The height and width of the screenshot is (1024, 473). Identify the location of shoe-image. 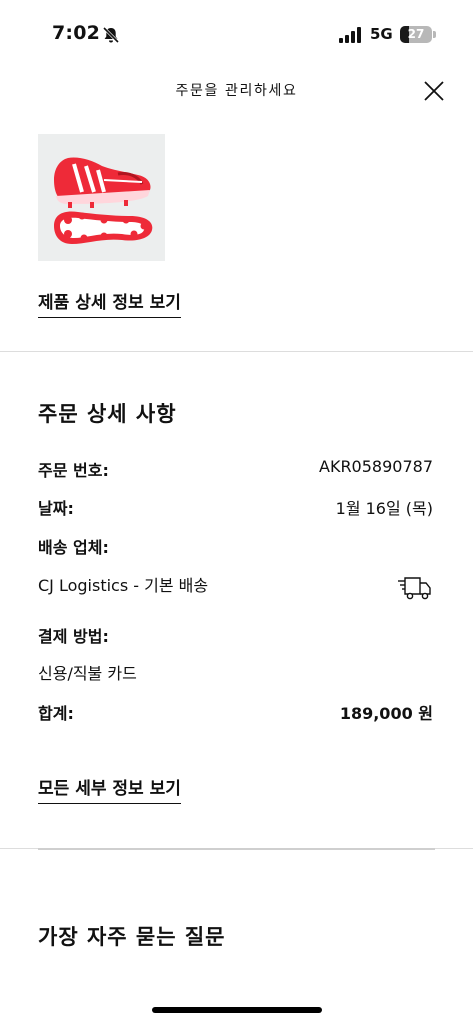
(103, 200).